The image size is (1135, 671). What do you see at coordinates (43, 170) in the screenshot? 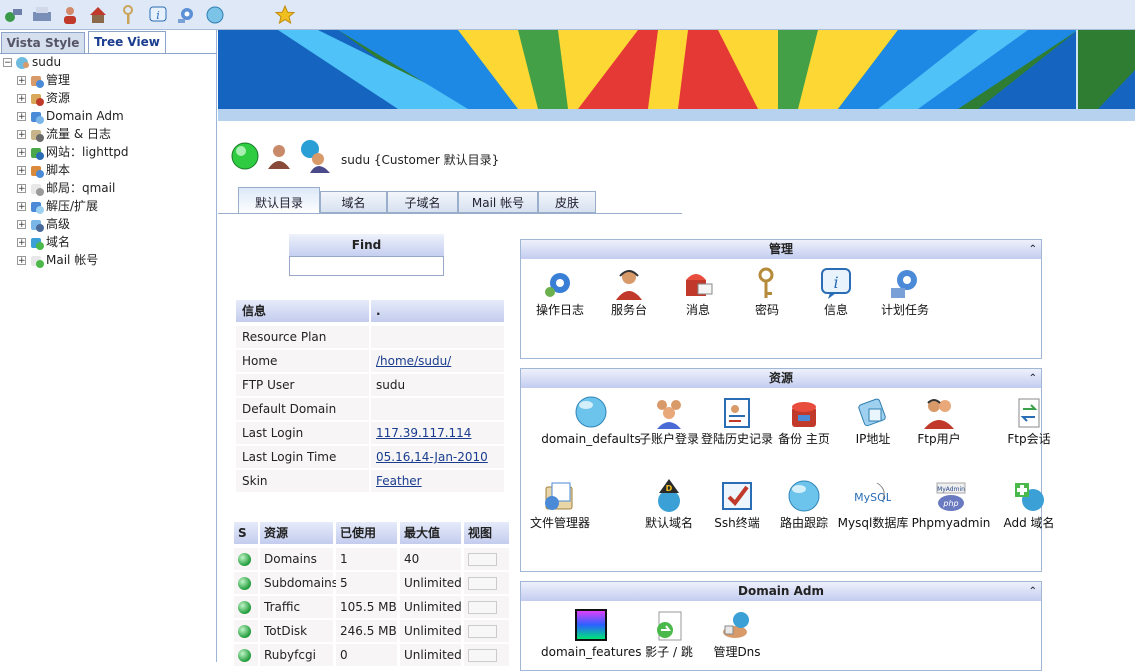
I see `tree-item: + 脚本` at bounding box center [43, 170].